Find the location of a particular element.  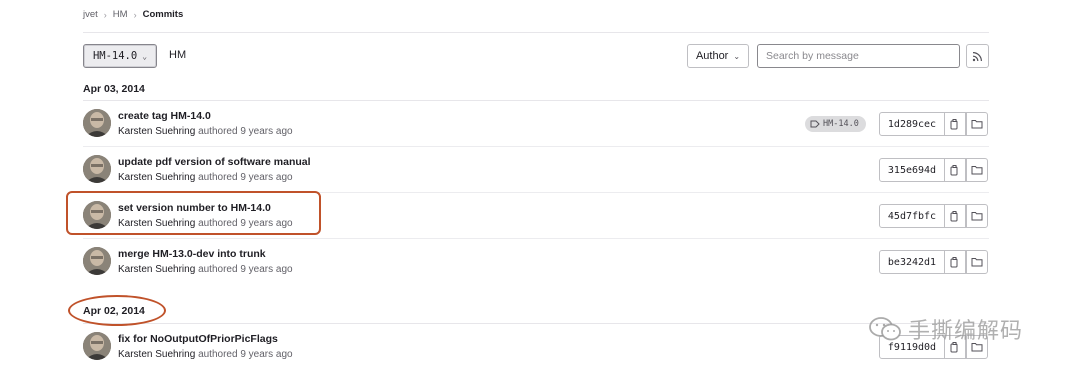

author-filter-label: Author is located at coordinates (712, 56).